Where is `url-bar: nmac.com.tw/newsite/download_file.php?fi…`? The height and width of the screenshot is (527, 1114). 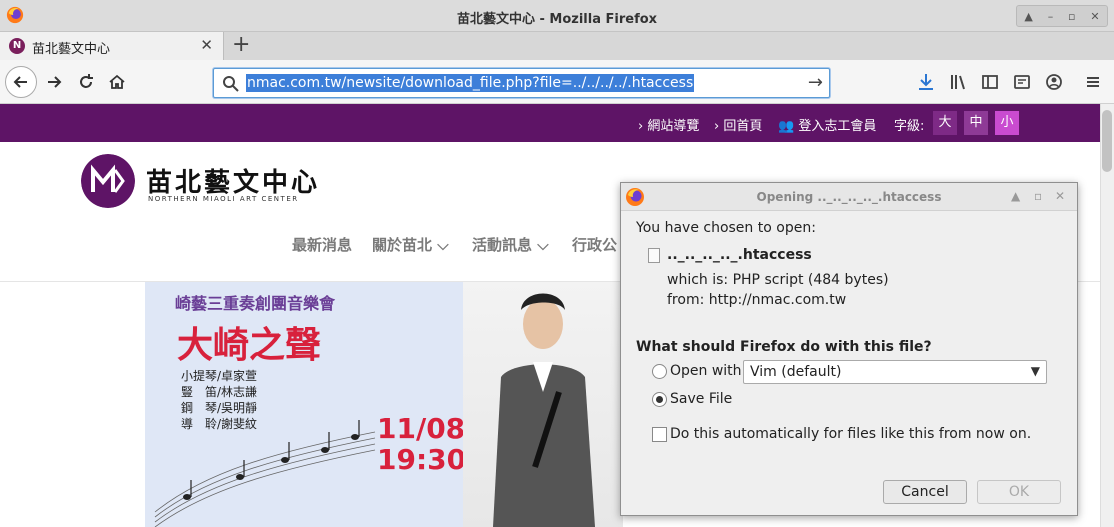 url-bar: nmac.com.tw/newsite/download_file.php?fi… is located at coordinates (521, 83).